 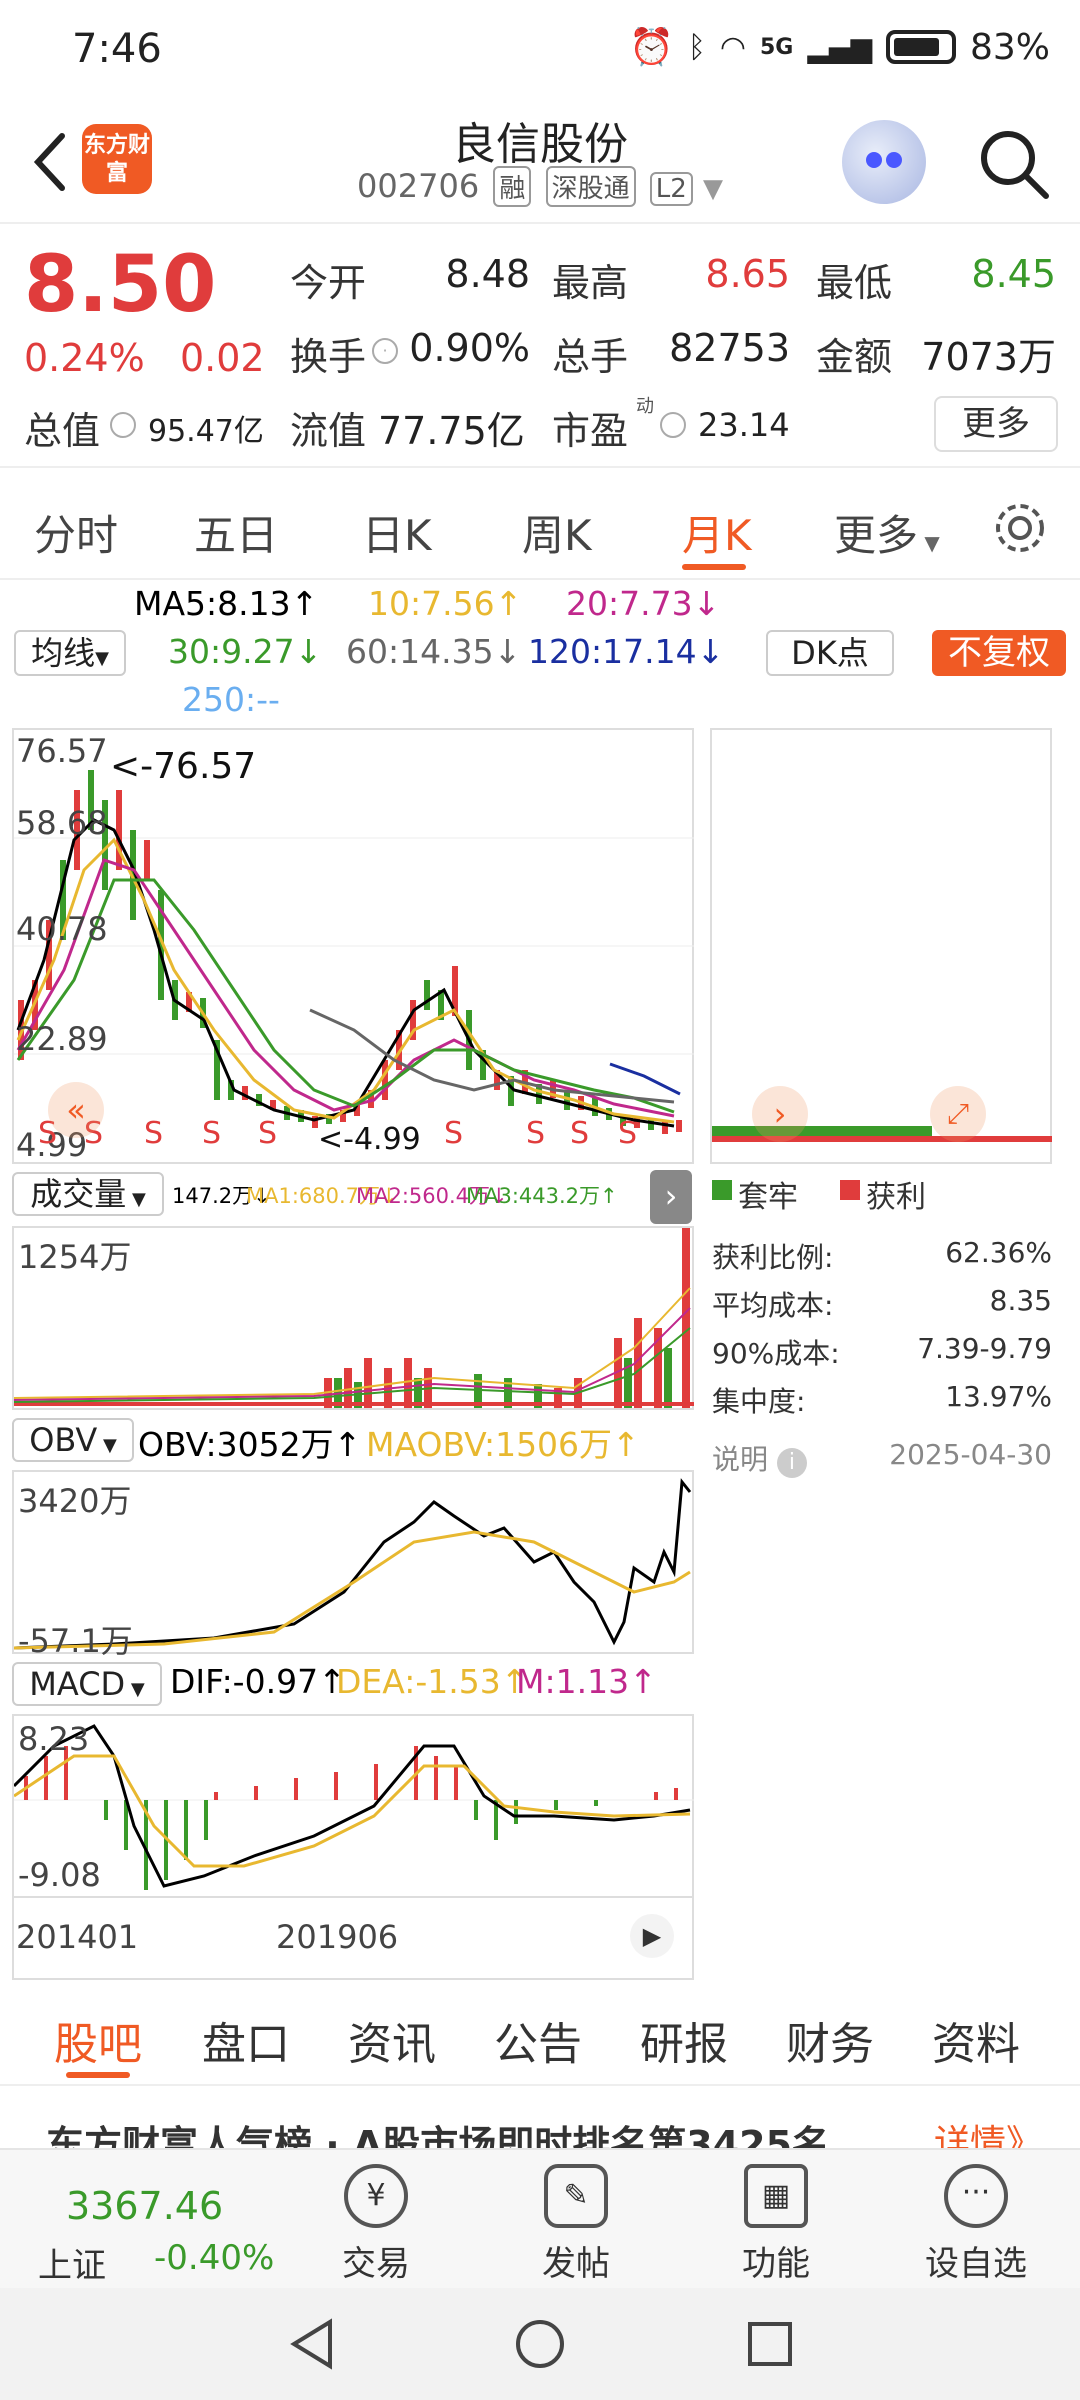 What do you see at coordinates (144, 2206) in the screenshot?
I see `index-value: 3367.46` at bounding box center [144, 2206].